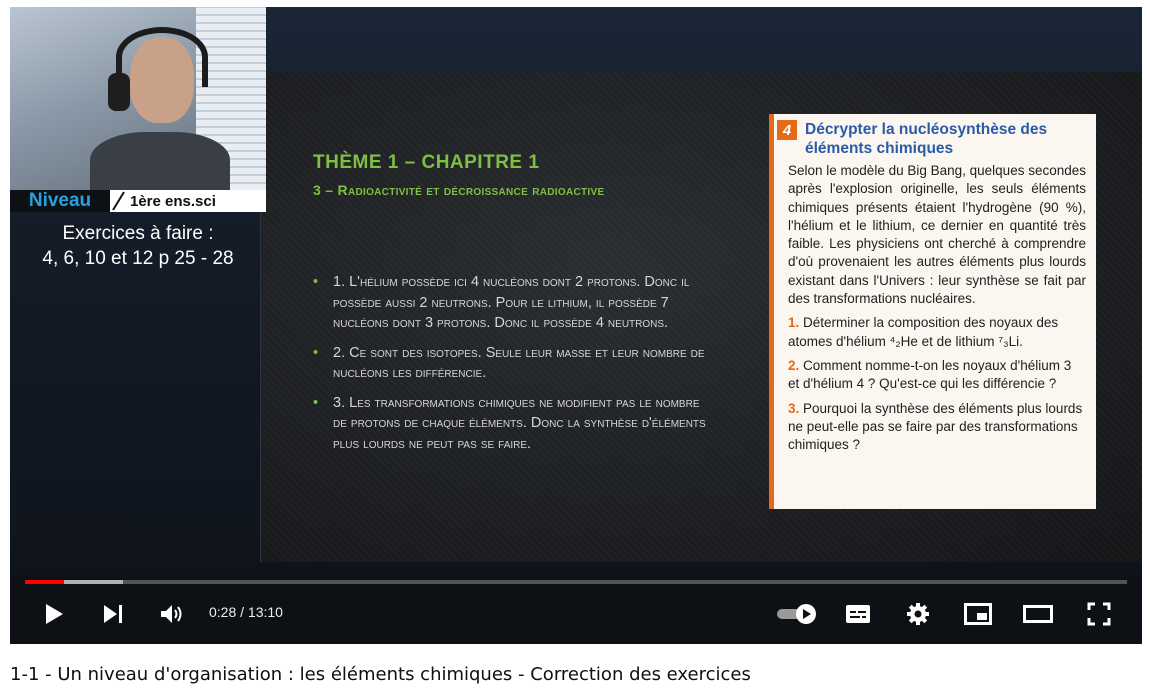  Describe the element at coordinates (426, 162) in the screenshot. I see `slide-theme: THÈME 1 – CHAPITRE 1` at that location.